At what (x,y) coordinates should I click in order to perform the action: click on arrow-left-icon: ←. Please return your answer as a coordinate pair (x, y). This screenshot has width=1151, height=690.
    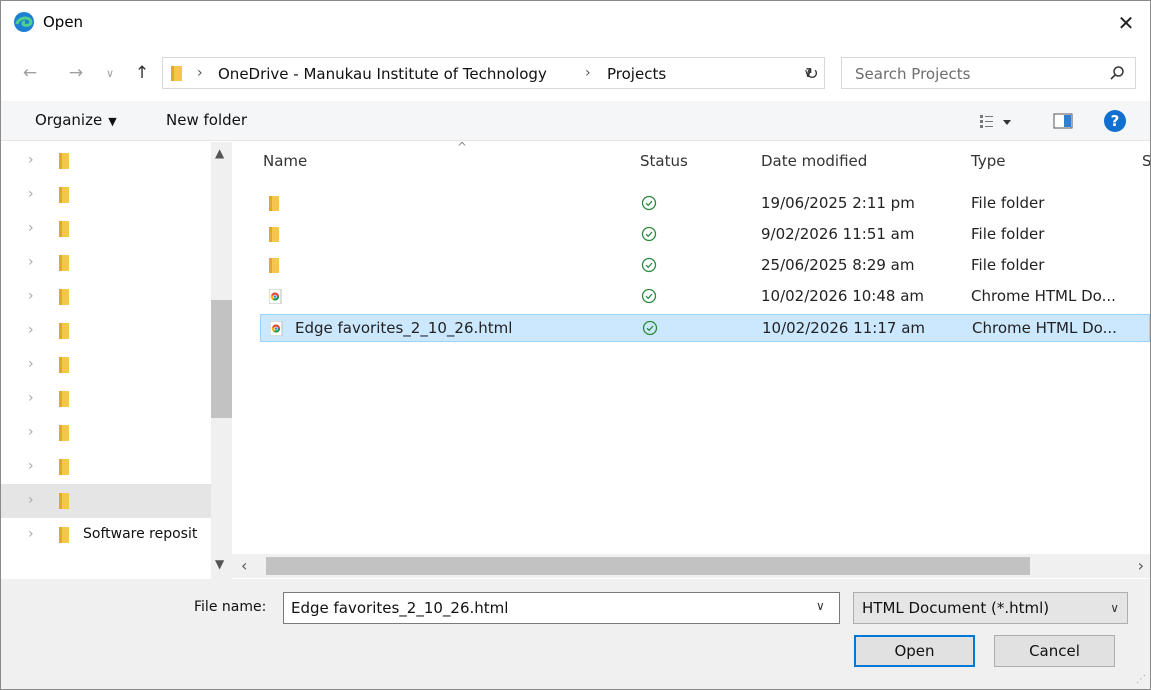
    Looking at the image, I should click on (30, 73).